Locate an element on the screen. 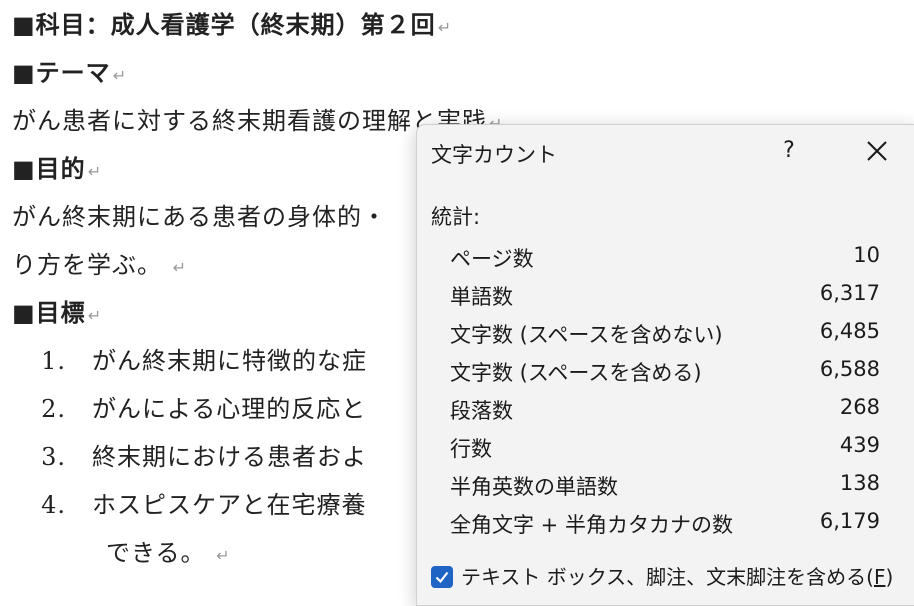 This screenshot has height=606, width=914. checkbox-label: テキスト ボックス、脚注、文末脚注を含める( is located at coordinates (667, 577).